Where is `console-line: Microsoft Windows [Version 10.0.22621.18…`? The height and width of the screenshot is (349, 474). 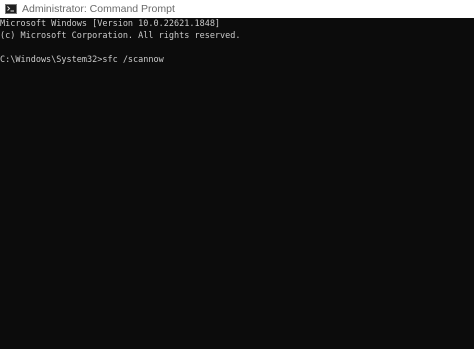 console-line: Microsoft Windows [Version 10.0.22621.18… is located at coordinates (110, 24).